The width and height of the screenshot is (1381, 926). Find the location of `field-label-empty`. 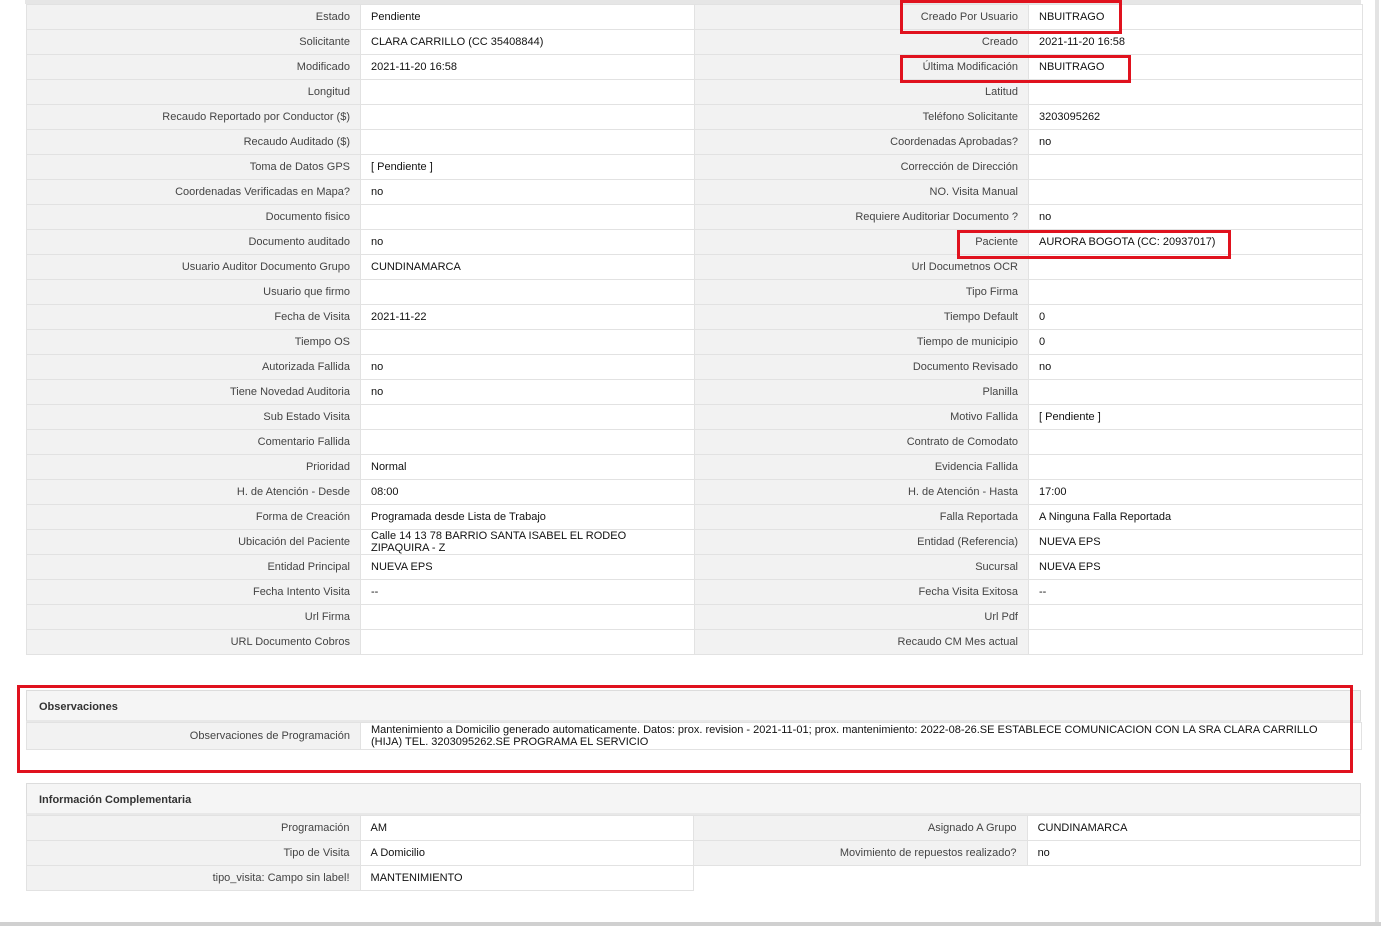

field-label-empty is located at coordinates (860, 878).